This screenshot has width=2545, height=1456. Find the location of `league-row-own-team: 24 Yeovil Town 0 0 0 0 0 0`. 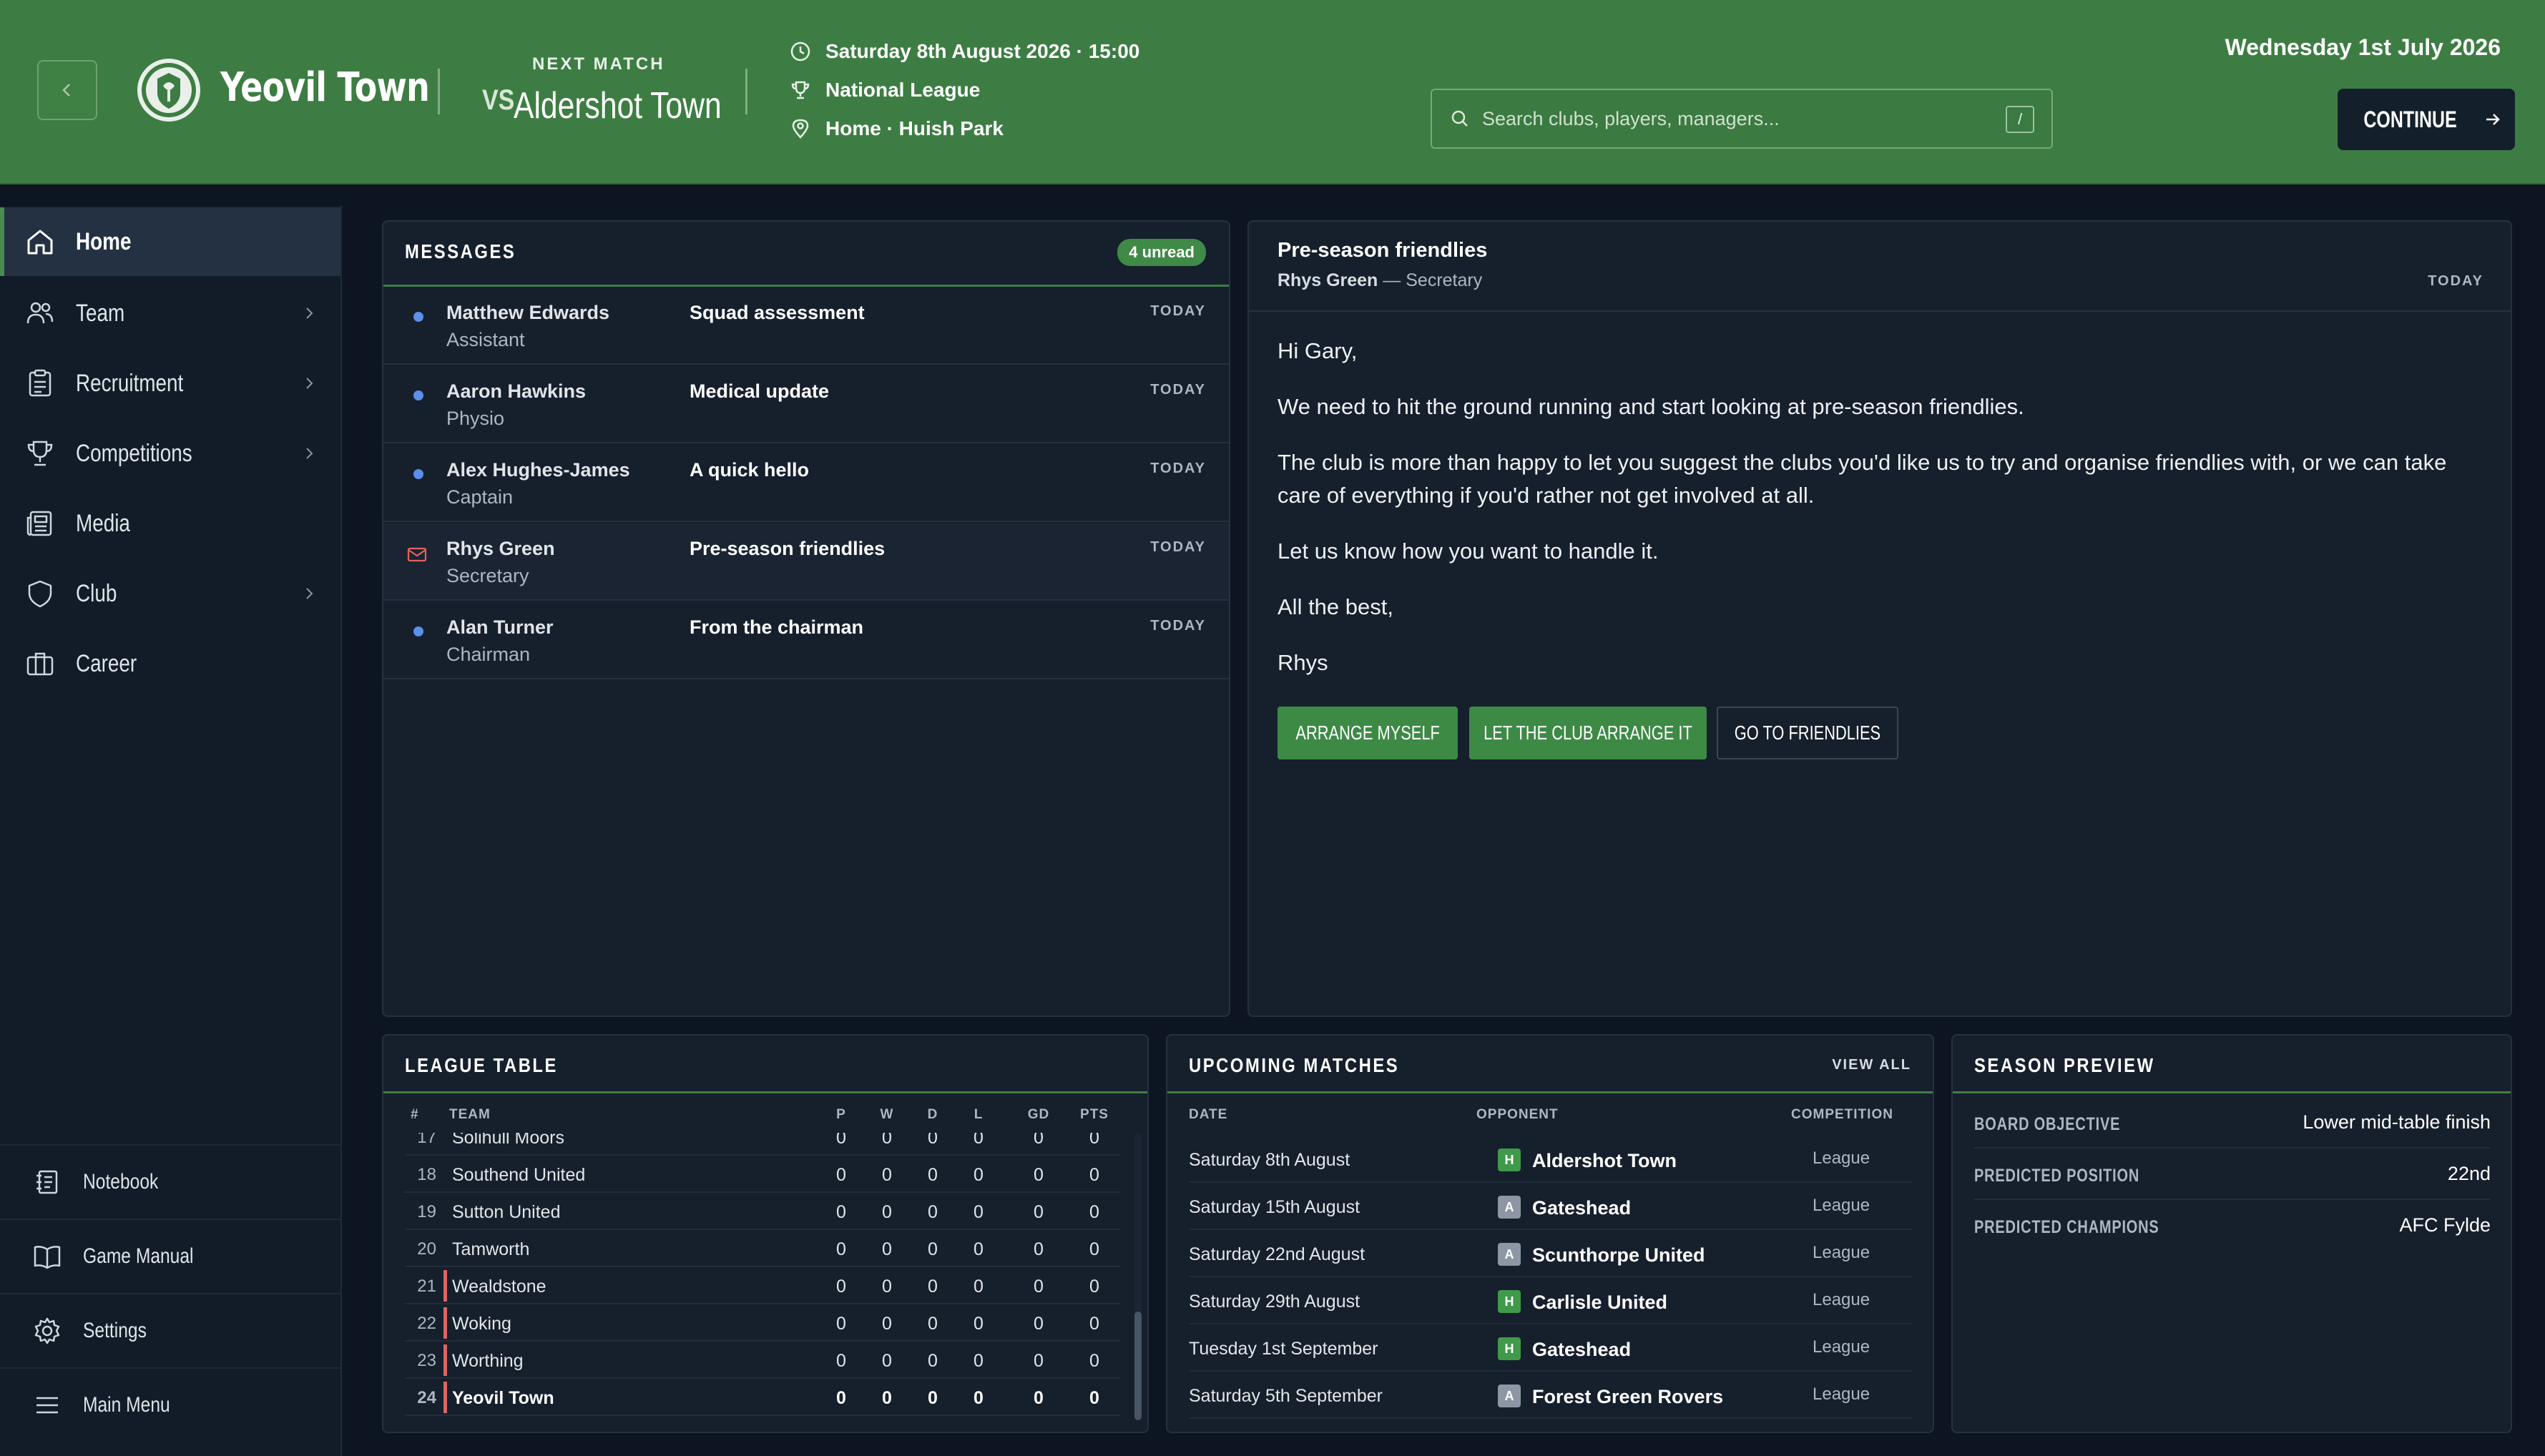

league-row-own-team: 24 Yeovil Town 0 0 0 0 0 0 is located at coordinates (762, 1397).